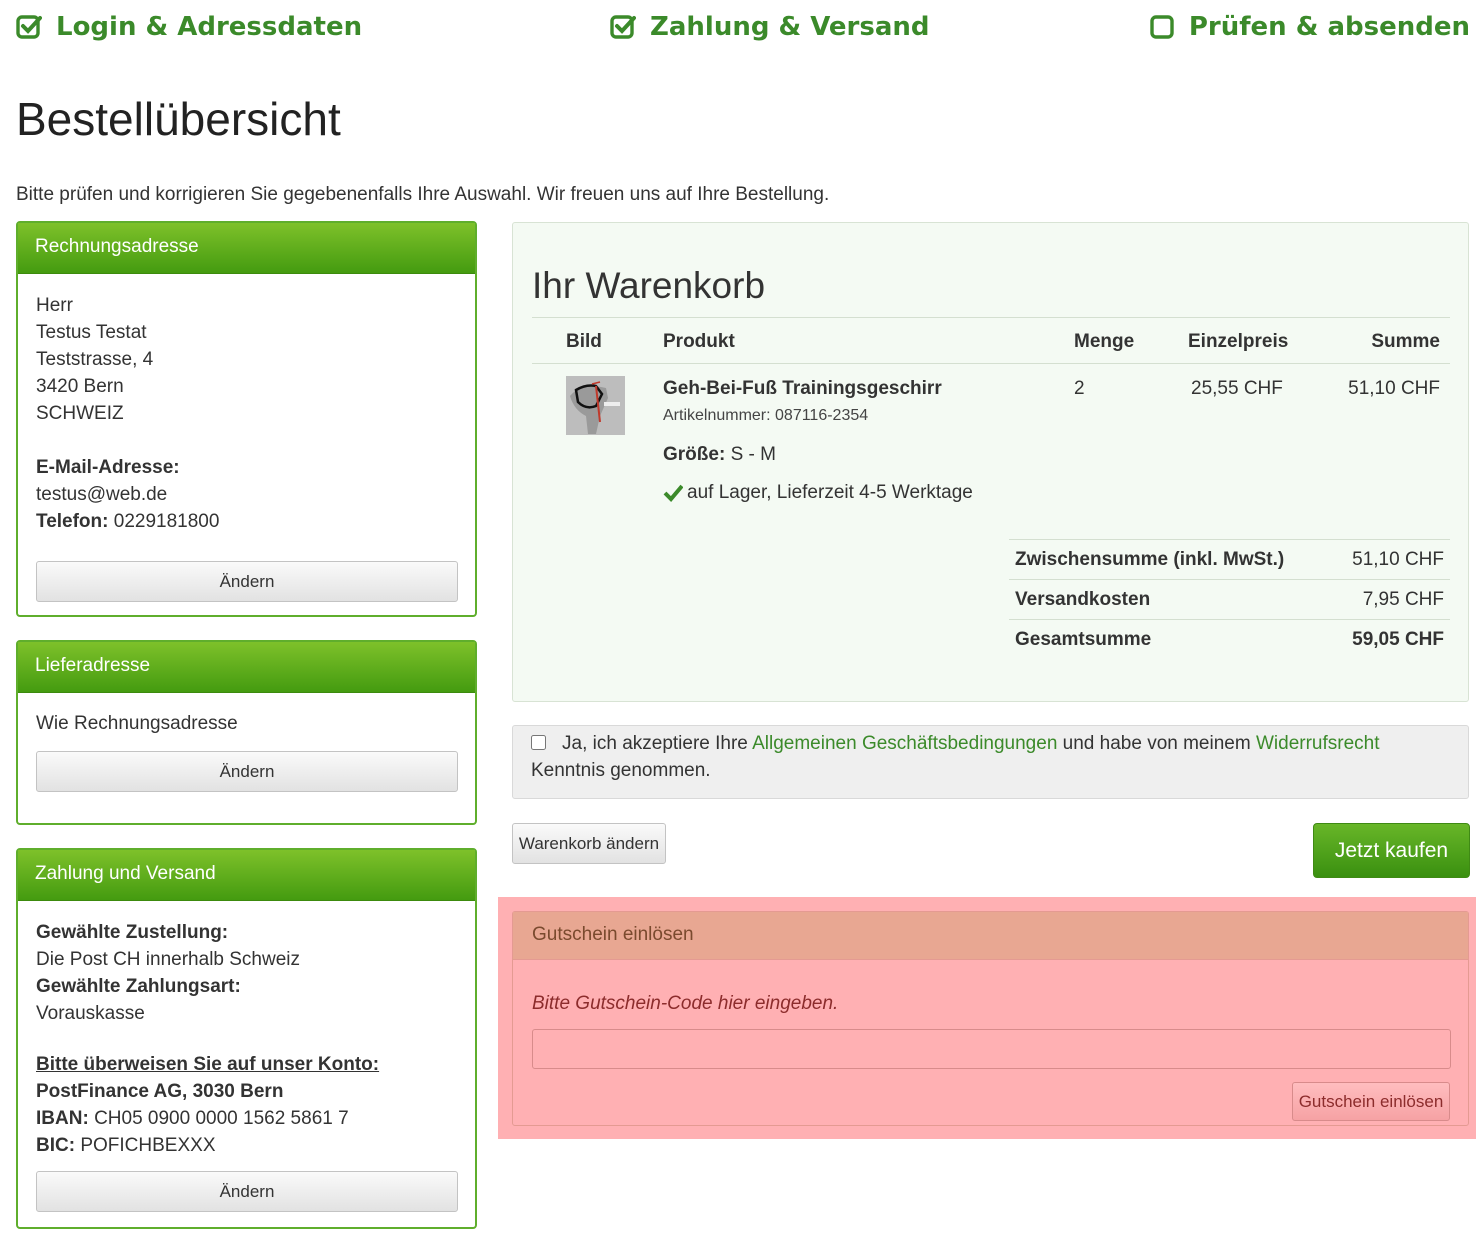  Describe the element at coordinates (990, 936) in the screenshot. I see `voucher-title: Gutschein einlösen` at that location.